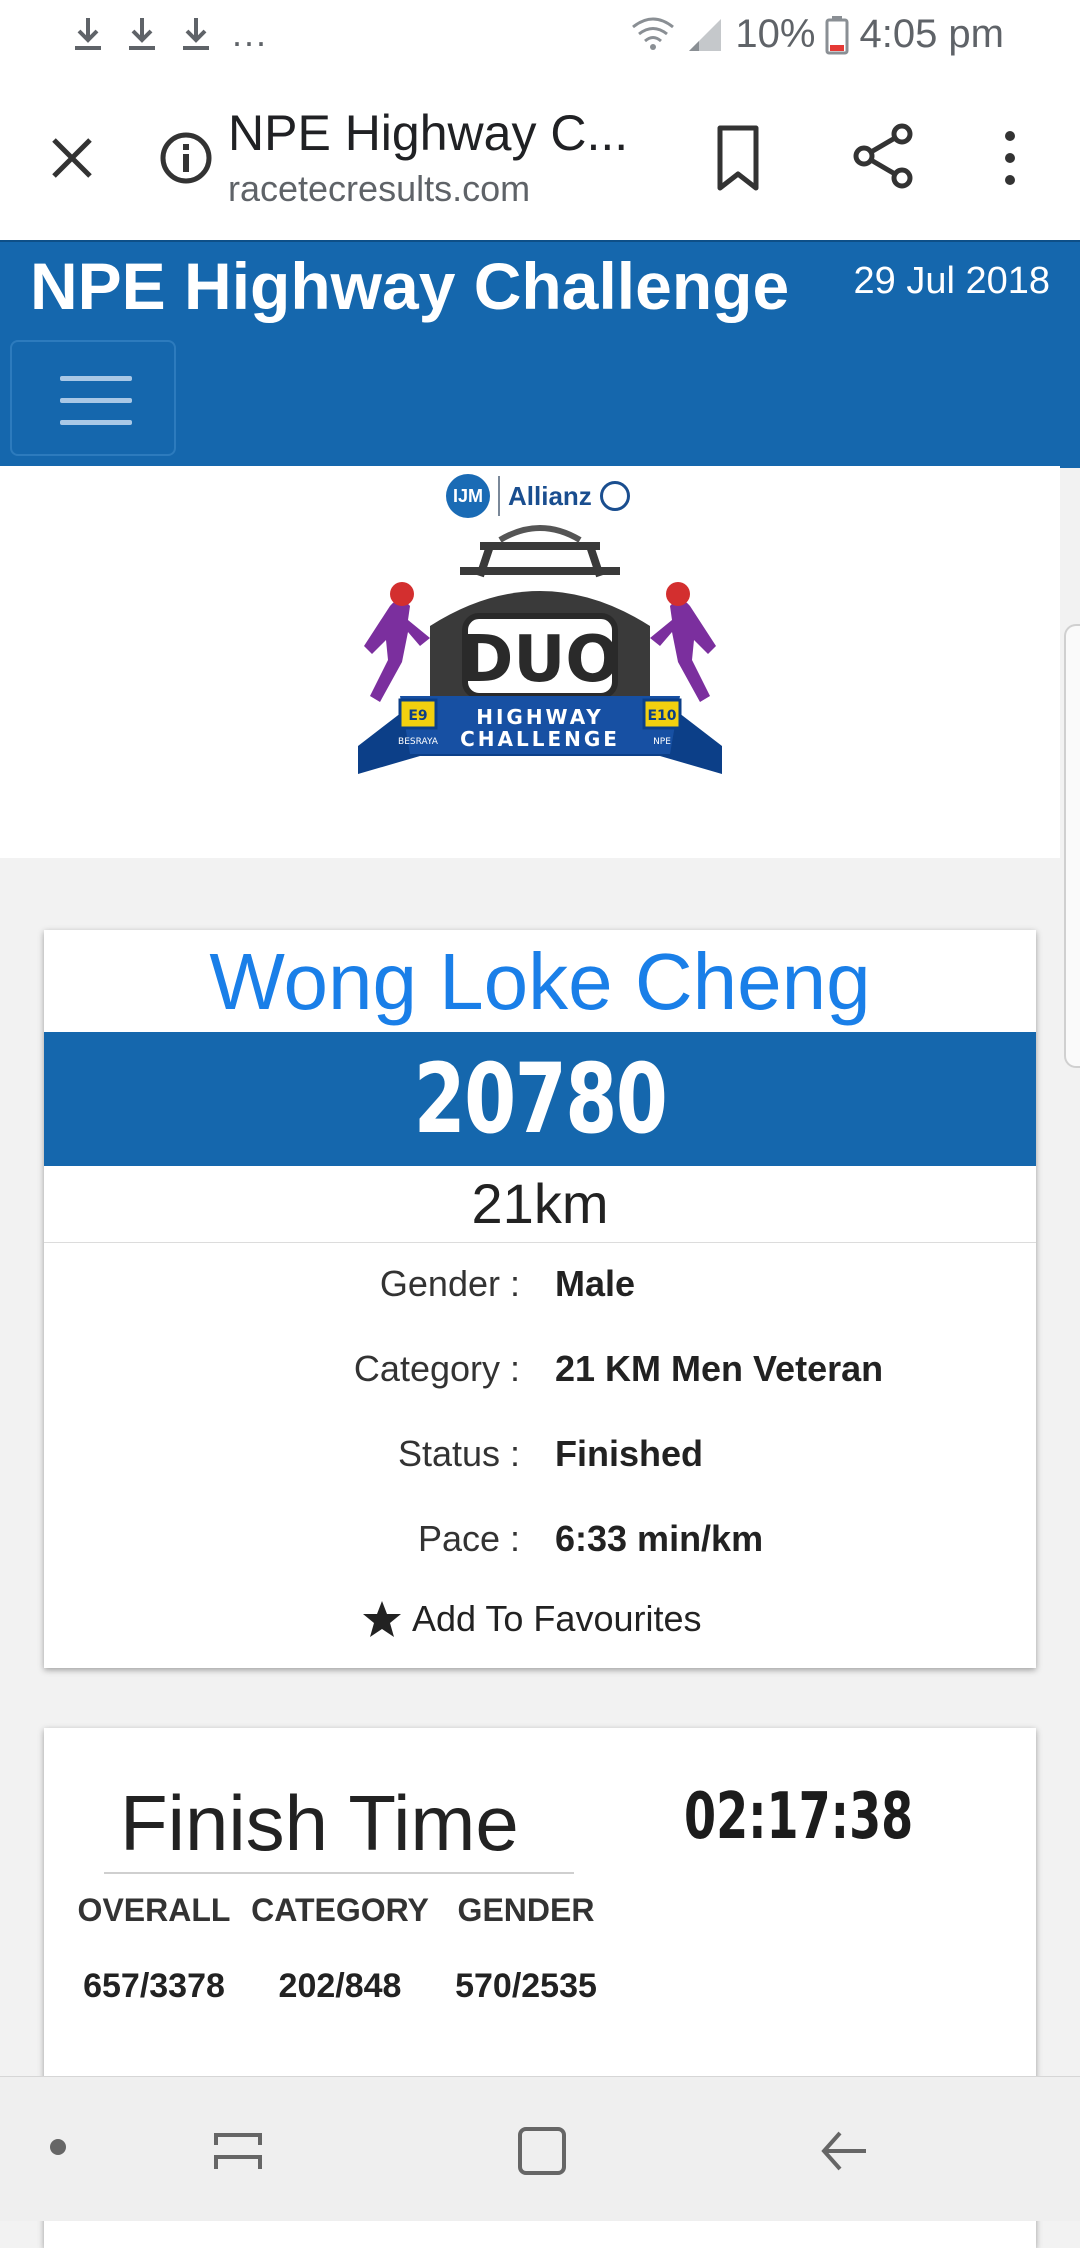 The width and height of the screenshot is (1080, 2248). What do you see at coordinates (526, 1910) in the screenshot?
I see `gender-rank-header: GENDER` at bounding box center [526, 1910].